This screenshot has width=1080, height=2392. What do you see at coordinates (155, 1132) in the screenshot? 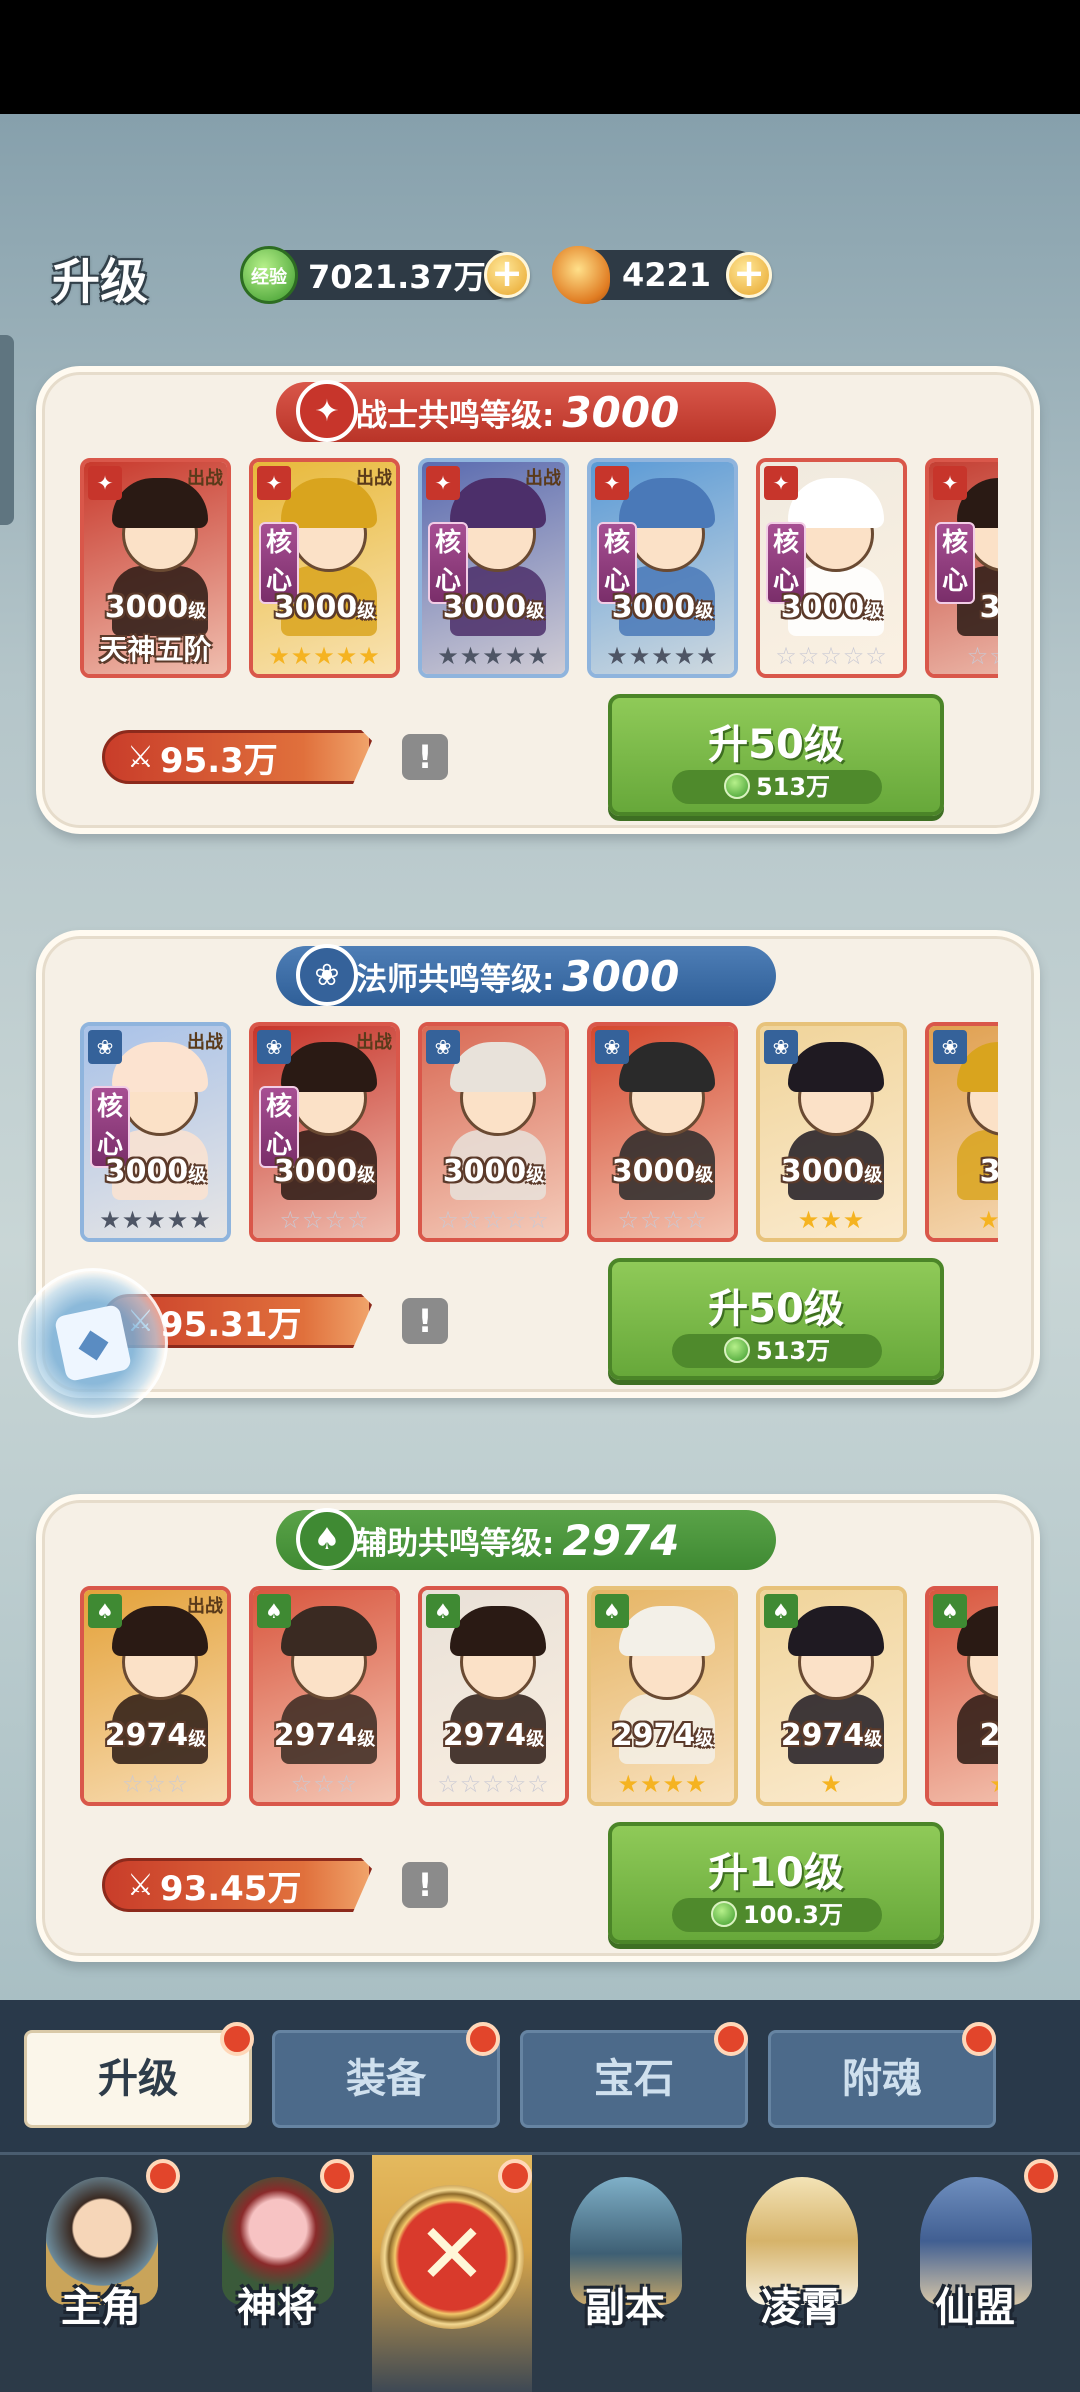
I see `hero-card: ❀ 出战 核心 3000级 ★★★★★` at bounding box center [155, 1132].